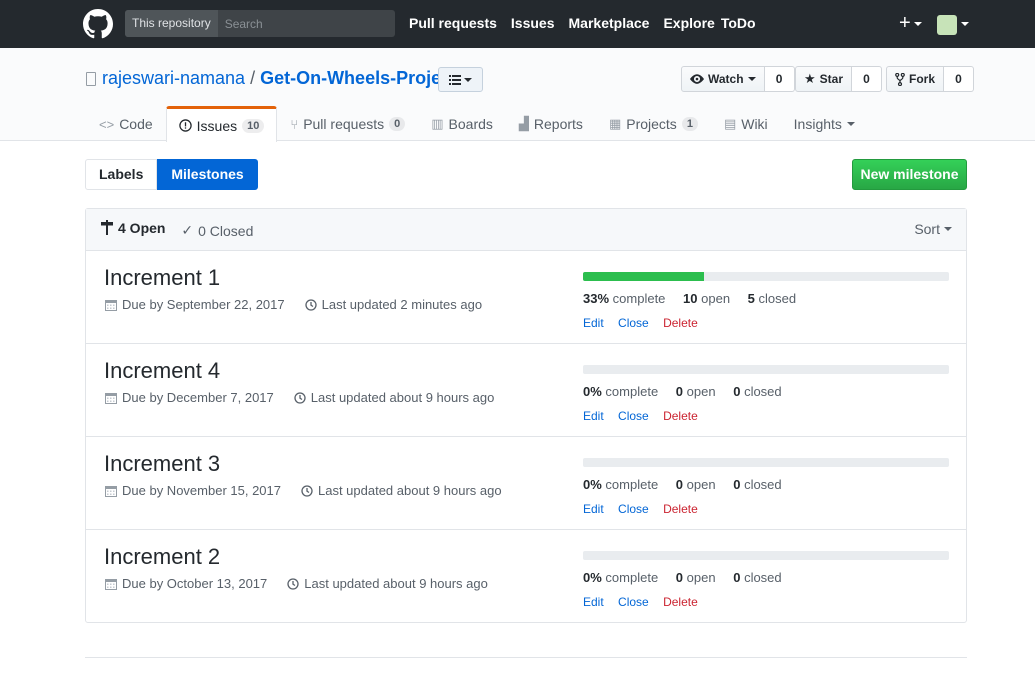 Image resolution: width=1035 pixels, height=686 pixels. What do you see at coordinates (609, 23) in the screenshot?
I see `nav-marketplace: Marketplace` at bounding box center [609, 23].